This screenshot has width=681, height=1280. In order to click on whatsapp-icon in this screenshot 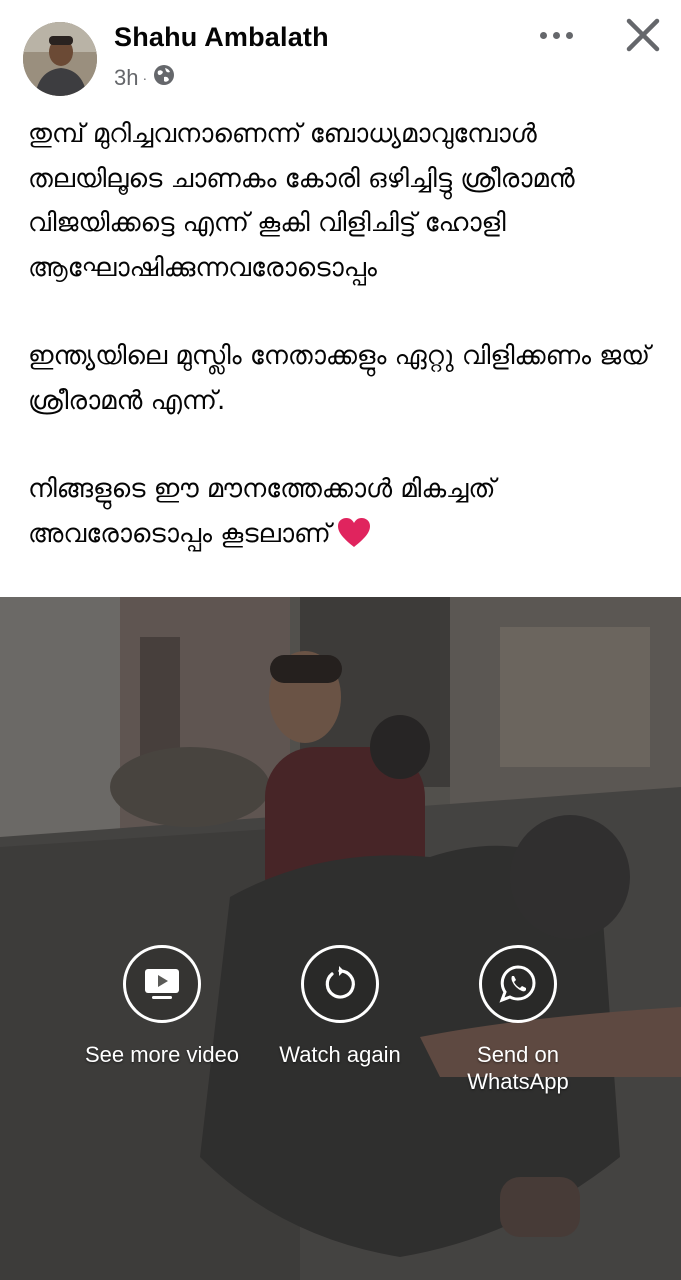, I will do `click(518, 984)`.